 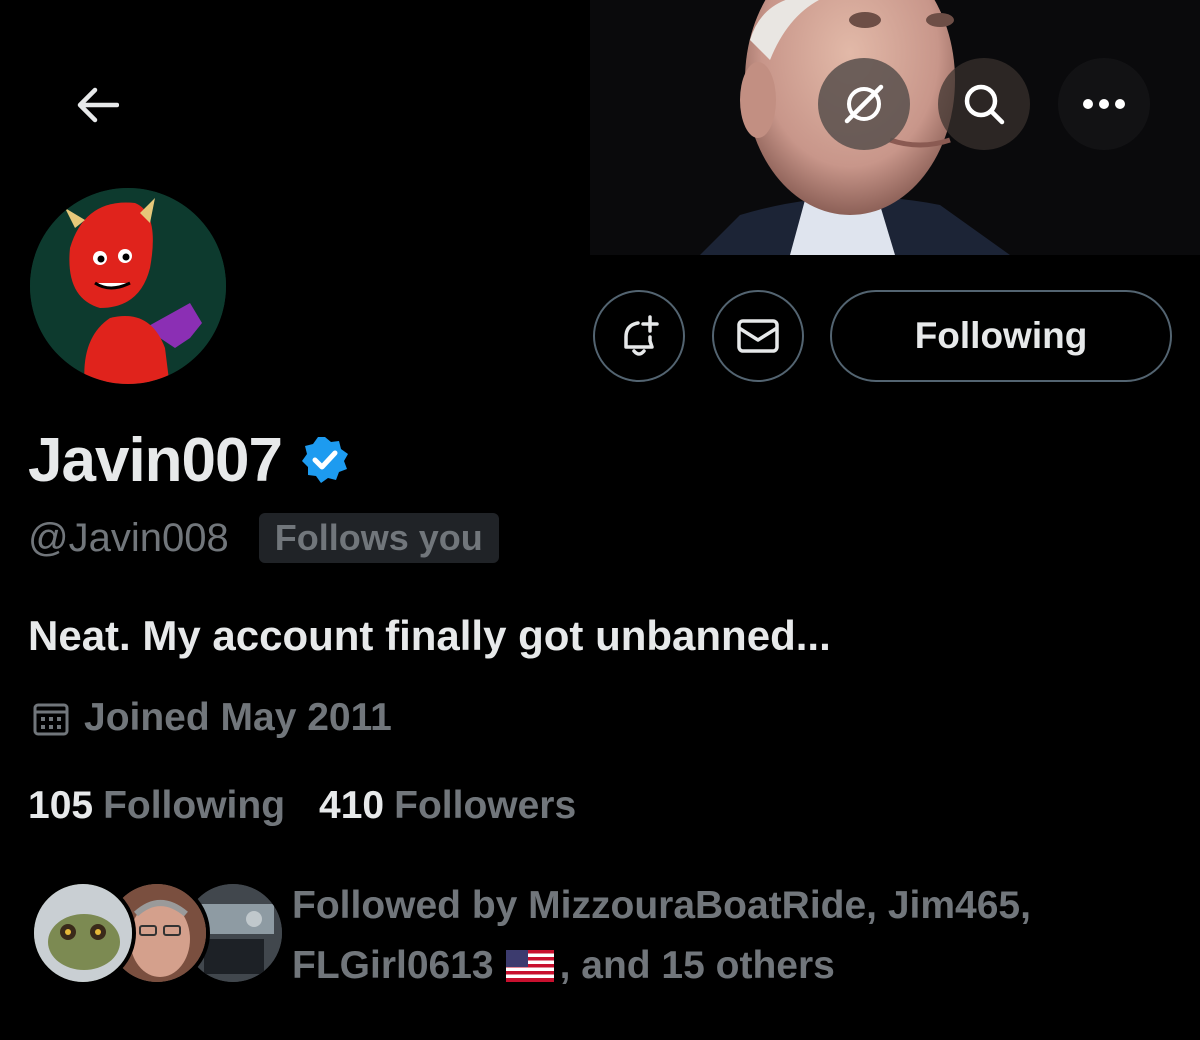 I want to click on joined-text: Joined May 2011, so click(x=238, y=717).